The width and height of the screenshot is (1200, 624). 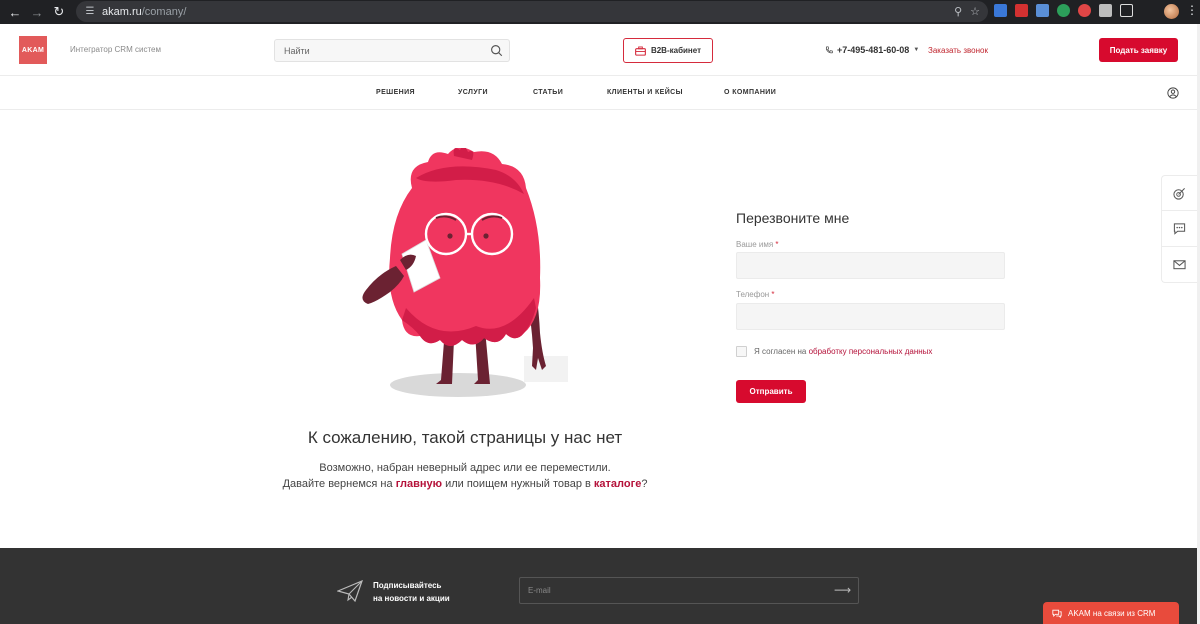 What do you see at coordinates (1173, 93) in the screenshot?
I see `user-account-icon` at bounding box center [1173, 93].